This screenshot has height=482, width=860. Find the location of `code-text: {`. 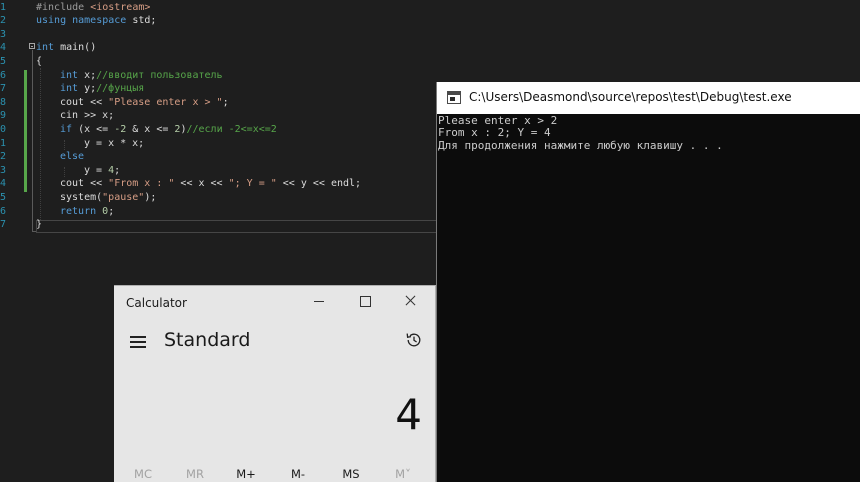

code-text: { is located at coordinates (39, 62).